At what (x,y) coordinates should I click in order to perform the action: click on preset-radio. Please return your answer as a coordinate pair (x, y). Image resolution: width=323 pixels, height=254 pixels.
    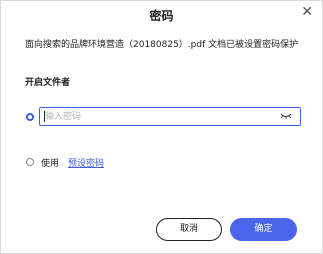
    Looking at the image, I should click on (30, 162).